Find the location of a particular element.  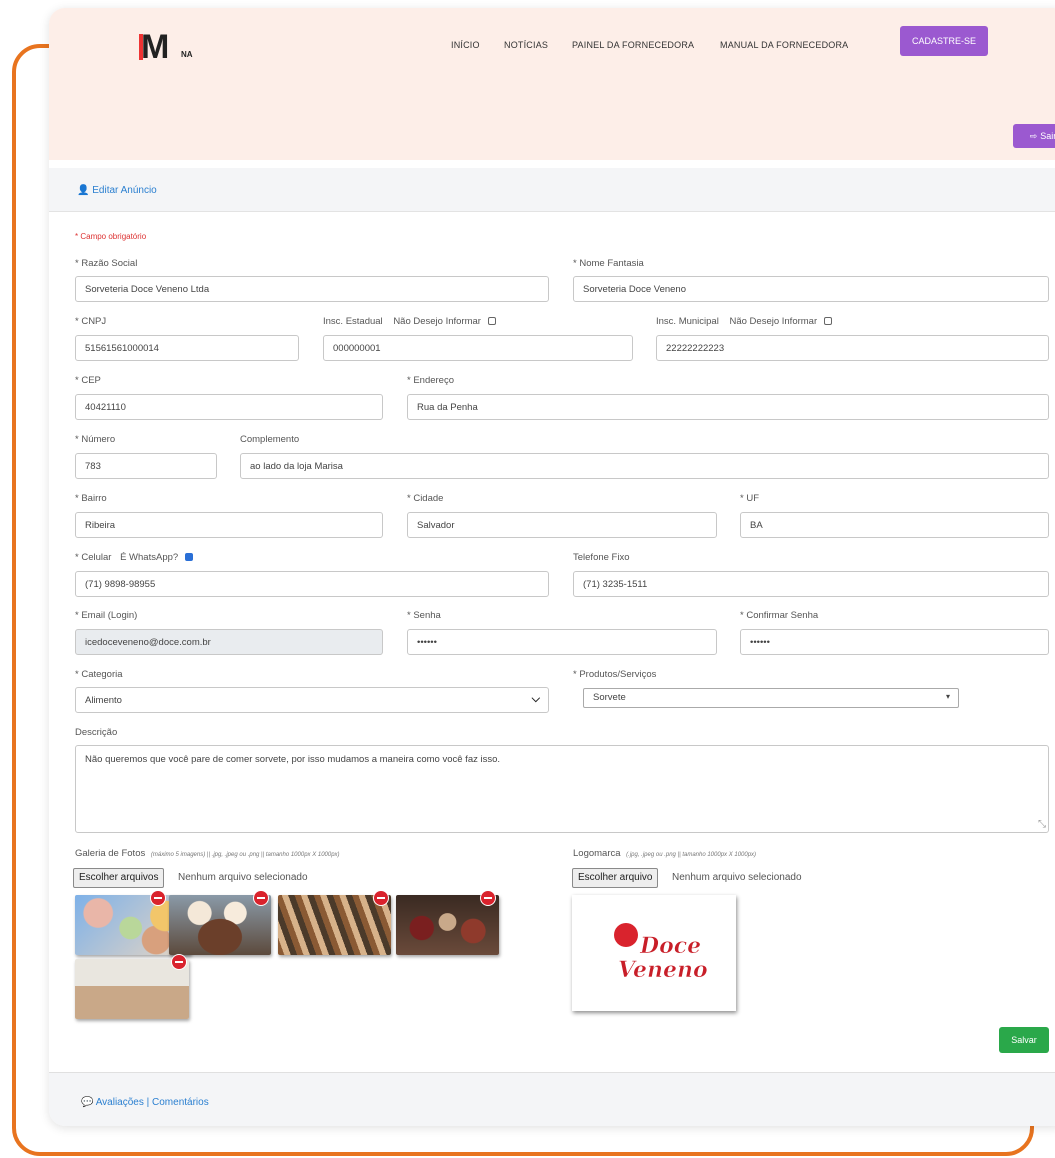

edit-header: 👤 Editar Anúncio is located at coordinates (552, 190).